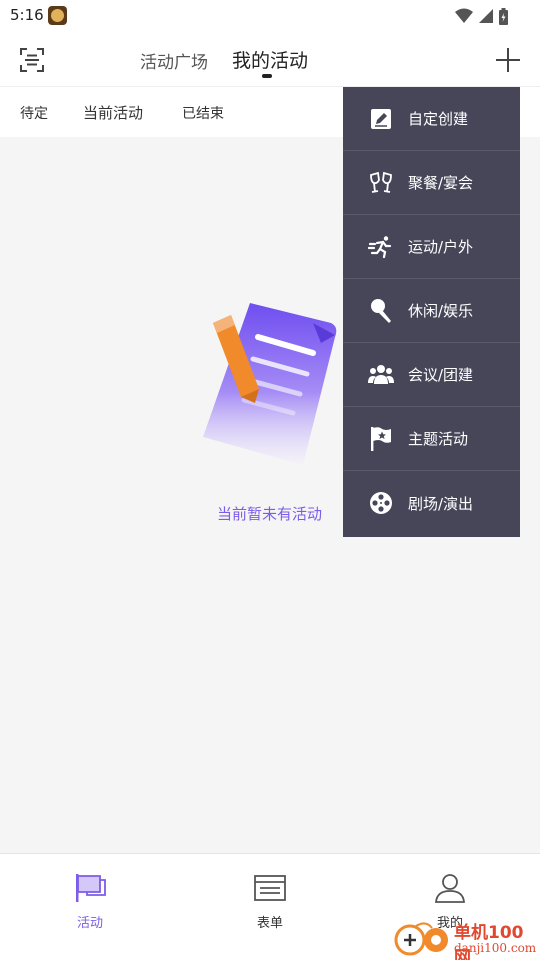  What do you see at coordinates (27, 15) in the screenshot?
I see `status-time: 5:16` at bounding box center [27, 15].